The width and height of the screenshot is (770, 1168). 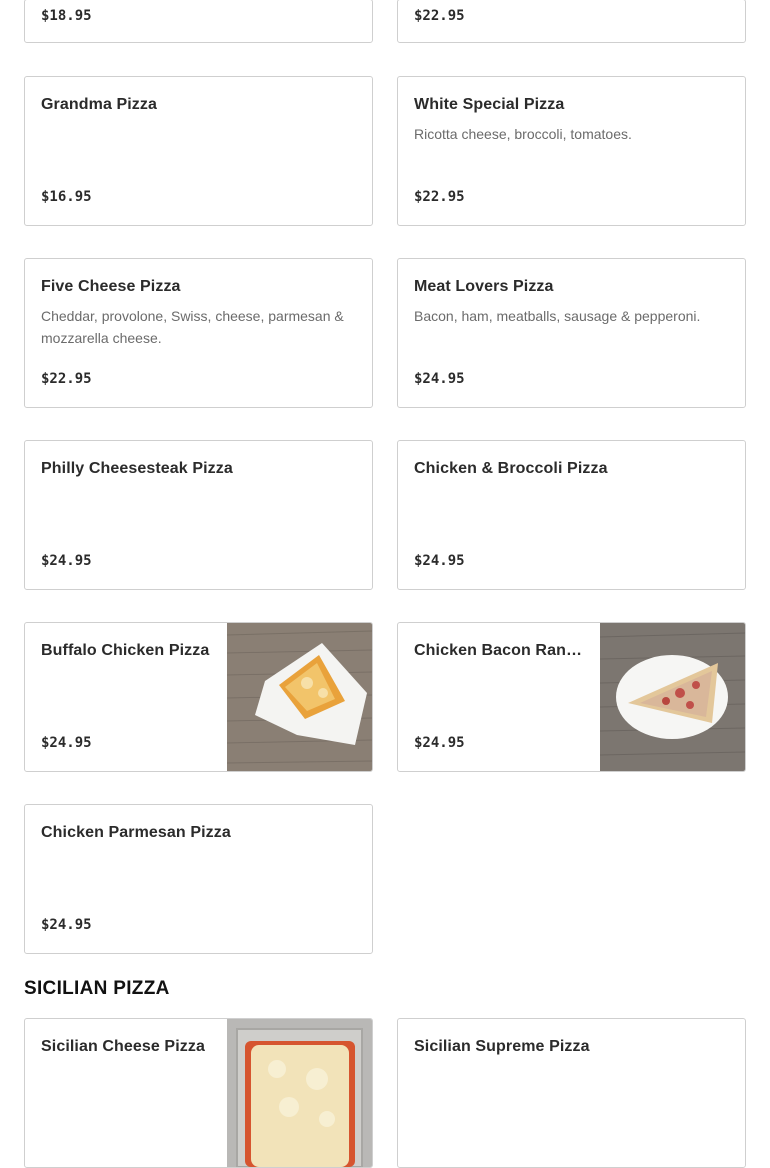 I want to click on menu-item-chicken-bacon-ranch-pizza: Chicken Bacon Ranch Pizza $24.95, so click(x=571, y=697).